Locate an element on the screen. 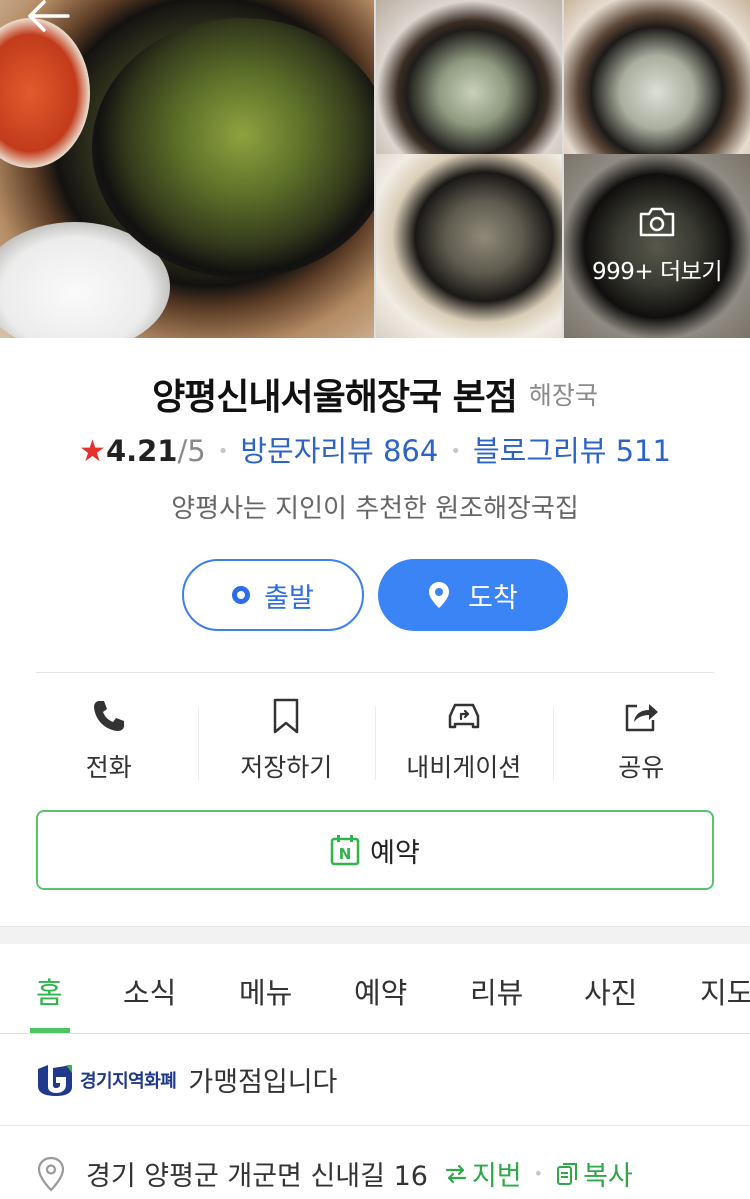 The height and width of the screenshot is (1199, 750). location-pin-icon is located at coordinates (439, 595).